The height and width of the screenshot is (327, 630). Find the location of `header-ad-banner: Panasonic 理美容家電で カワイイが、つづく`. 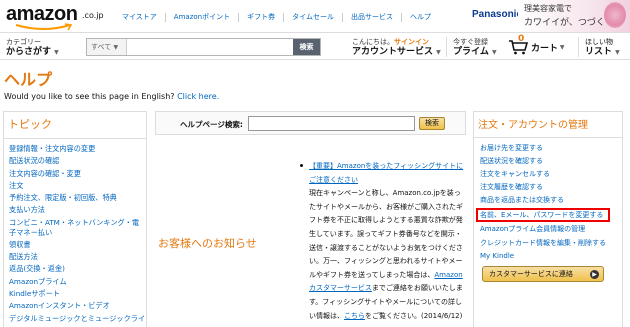

header-ad-banner: Panasonic 理美容家電で カワイイが、つづく is located at coordinates (550, 16).